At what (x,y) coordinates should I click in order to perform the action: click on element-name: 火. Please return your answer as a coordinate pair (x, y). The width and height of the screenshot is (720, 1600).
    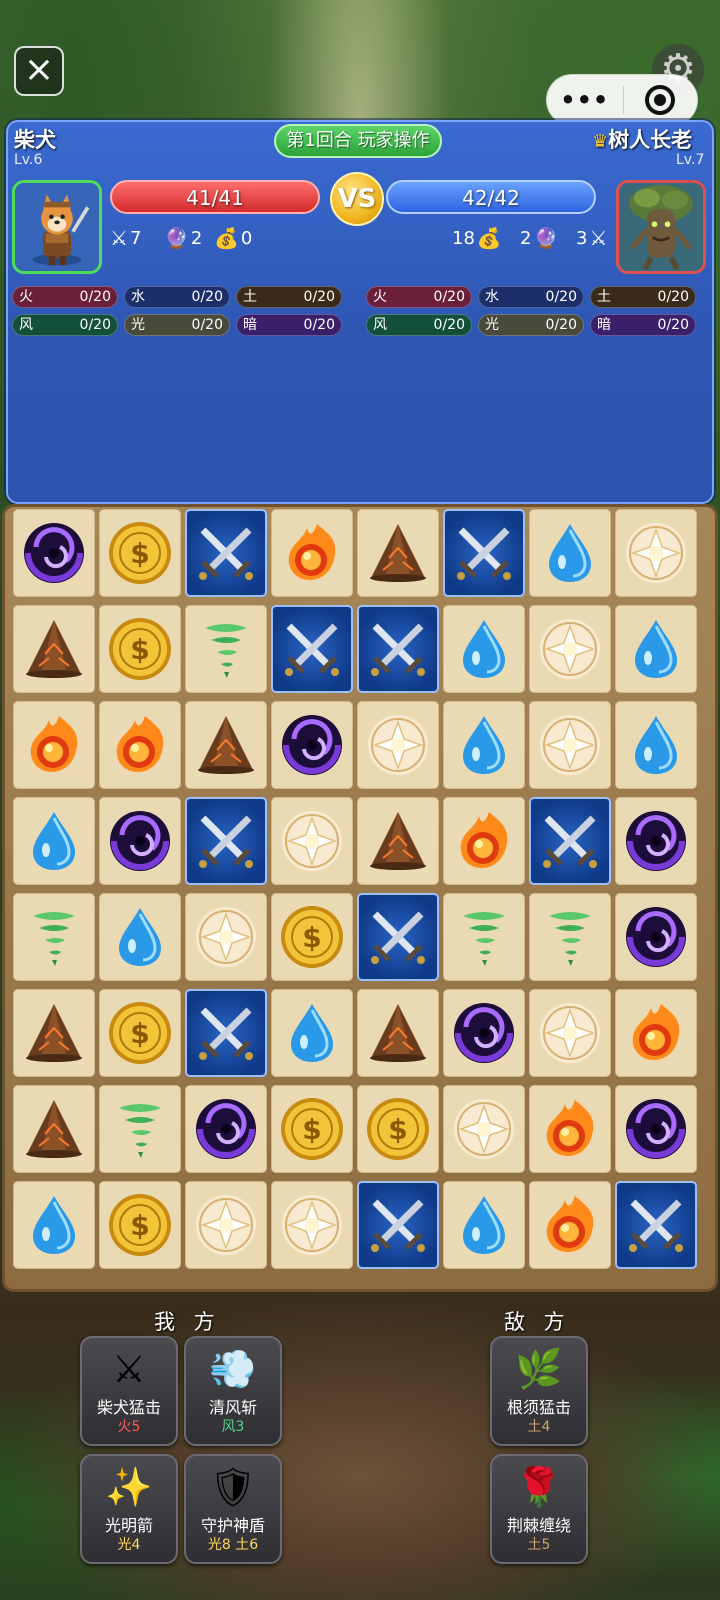
    Looking at the image, I should click on (26, 297).